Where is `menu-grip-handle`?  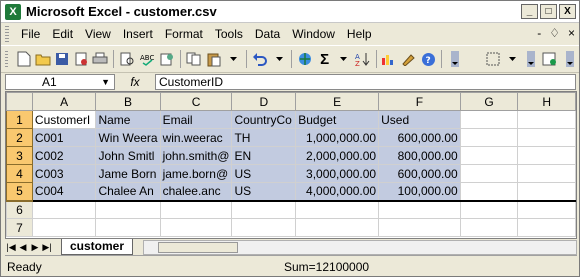
menu-grip-handle is located at coordinates (7, 34).